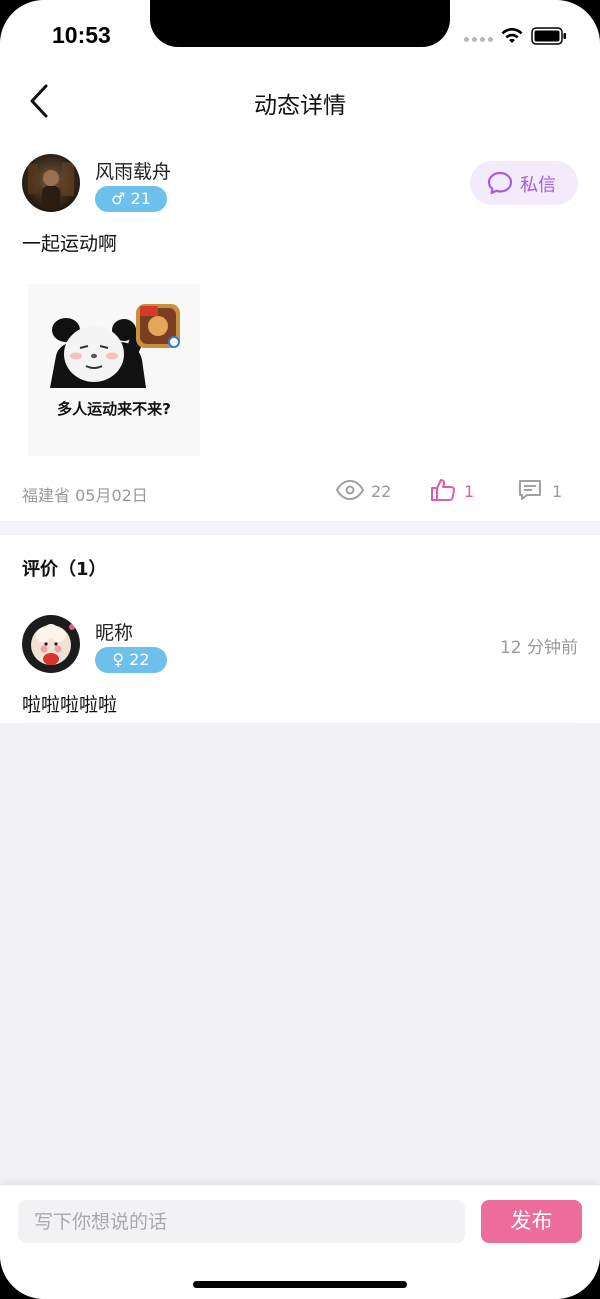 The width and height of the screenshot is (600, 1299). Describe the element at coordinates (51, 183) in the screenshot. I see `author-avatar` at that location.